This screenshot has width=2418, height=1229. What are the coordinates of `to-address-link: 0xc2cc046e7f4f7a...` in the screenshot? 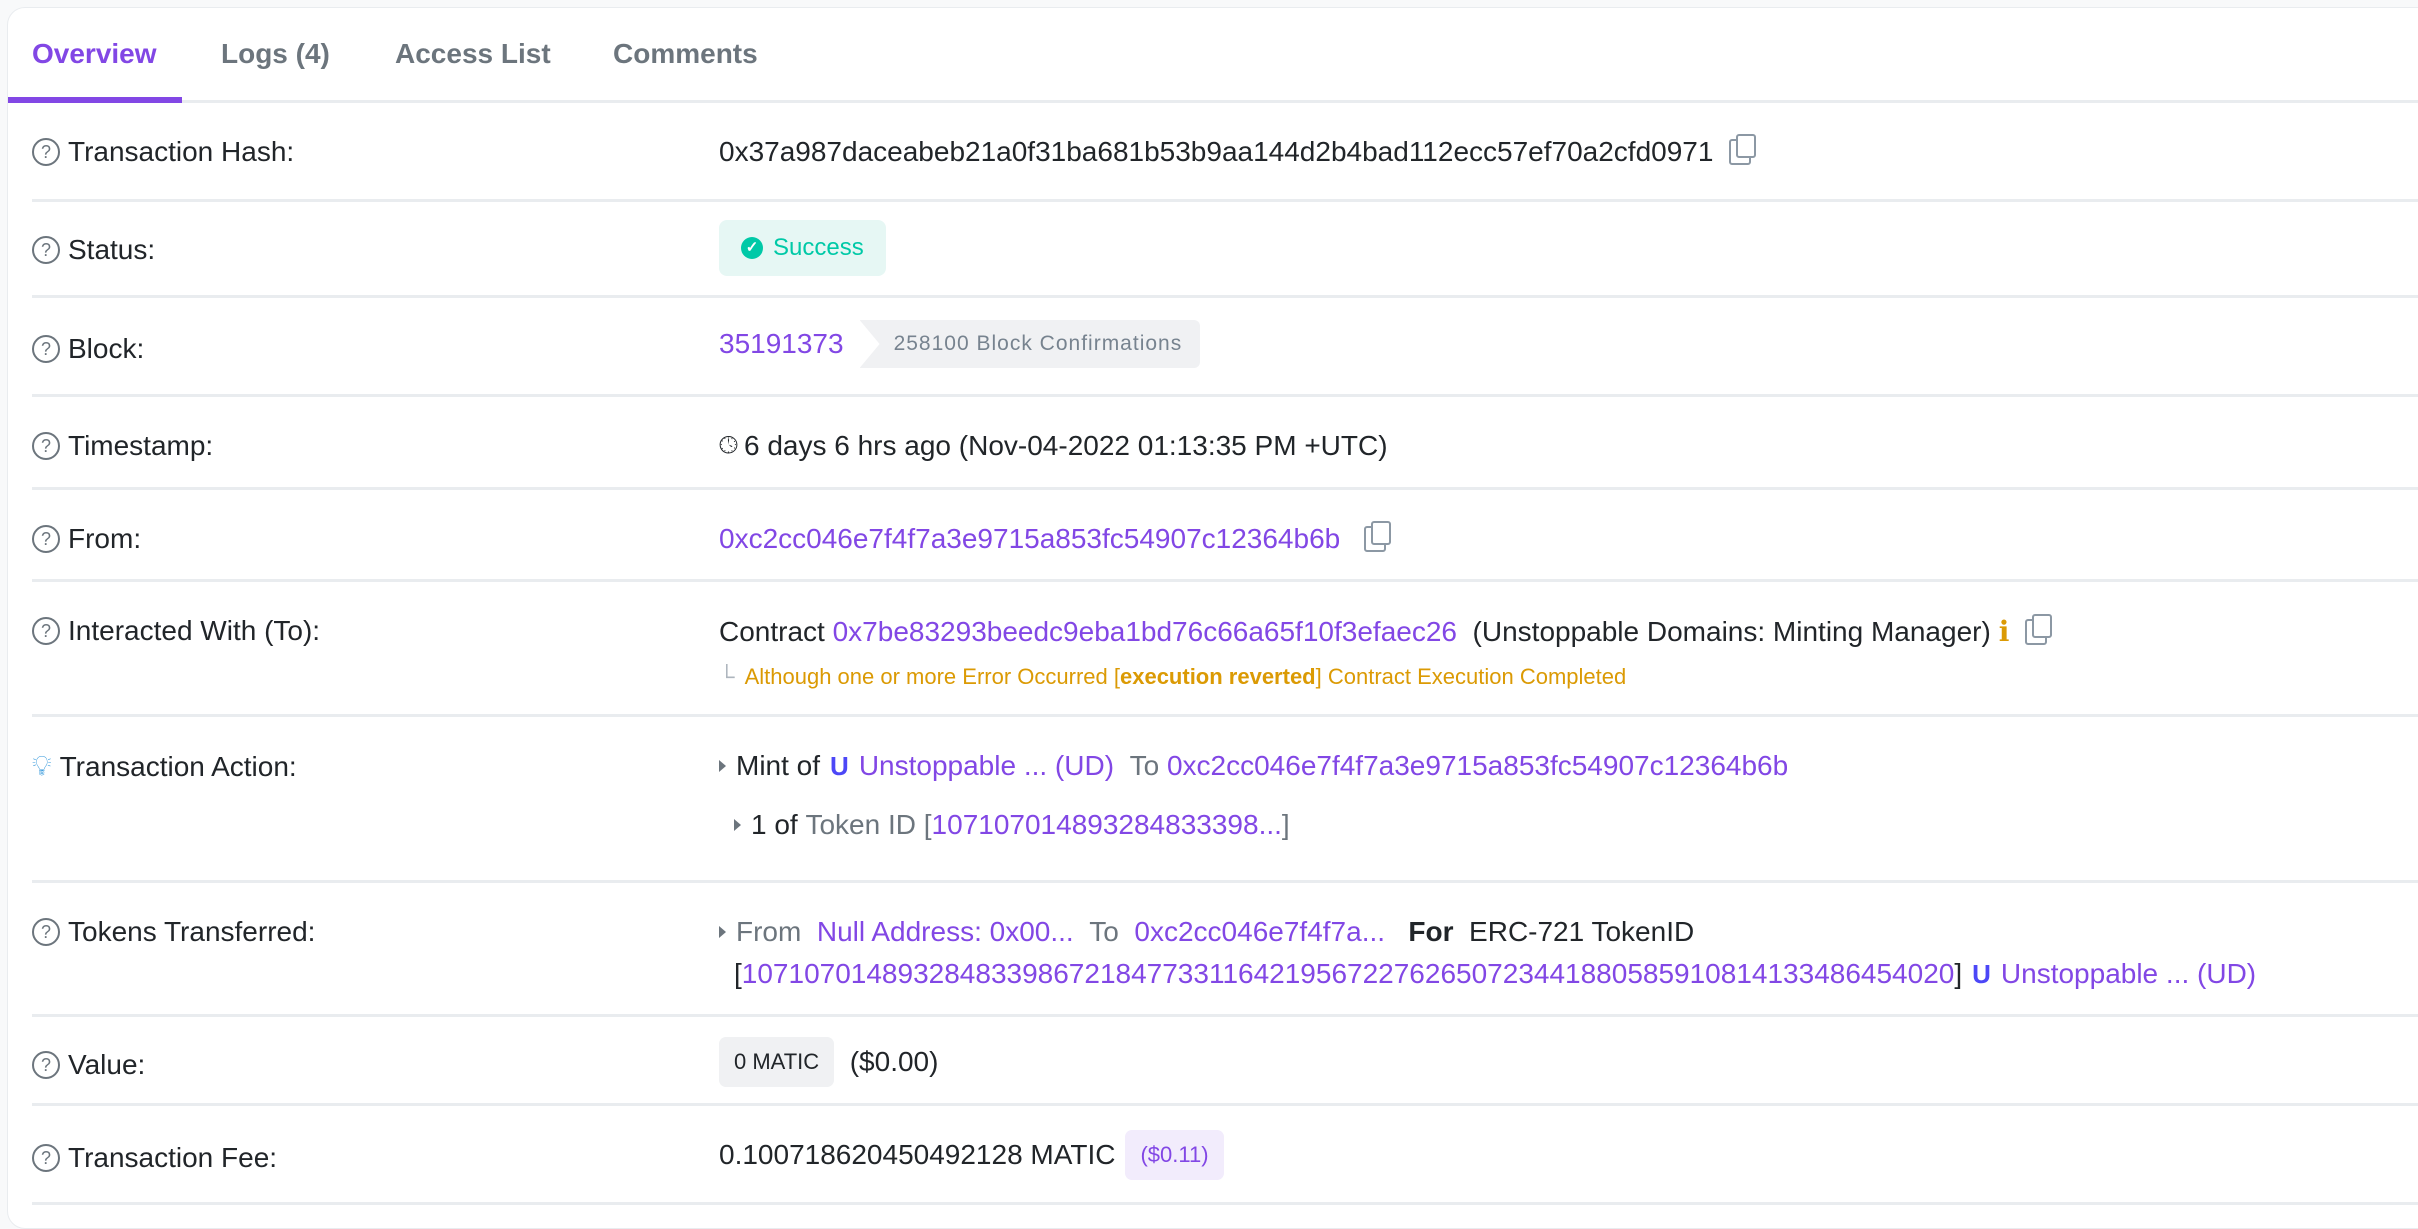 It's located at (1259, 932).